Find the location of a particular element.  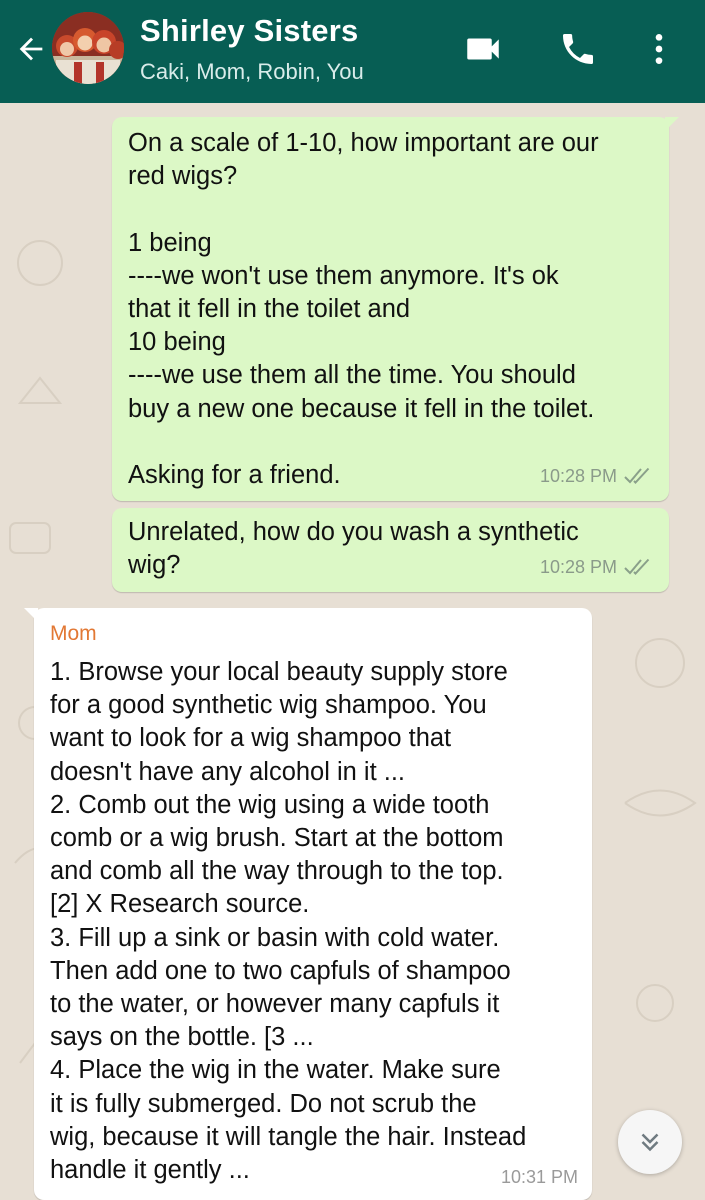

back-button is located at coordinates (31, 49).